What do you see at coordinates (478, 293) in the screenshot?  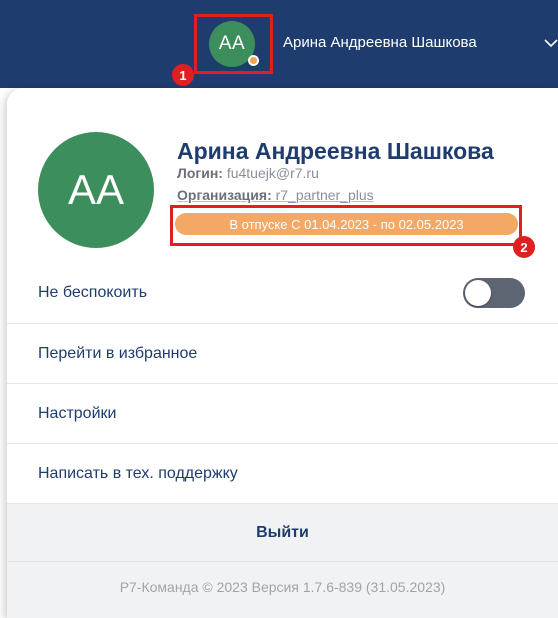 I see `toggle-knob` at bounding box center [478, 293].